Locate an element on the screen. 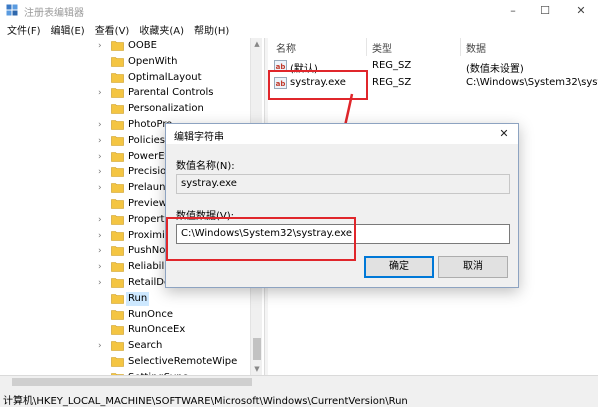 This screenshot has height=407, width=598. minimize-button: – is located at coordinates (513, 10).